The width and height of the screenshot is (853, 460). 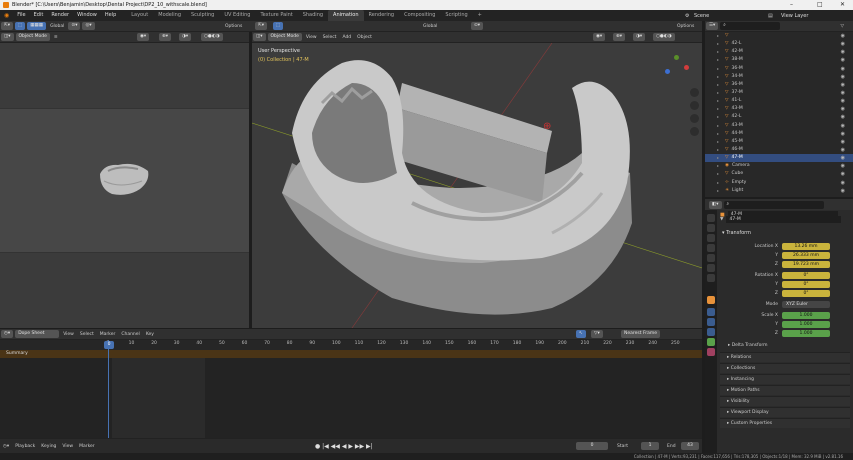 I want to click on workspace-tab-compositing: Compositing, so click(x=419, y=15).